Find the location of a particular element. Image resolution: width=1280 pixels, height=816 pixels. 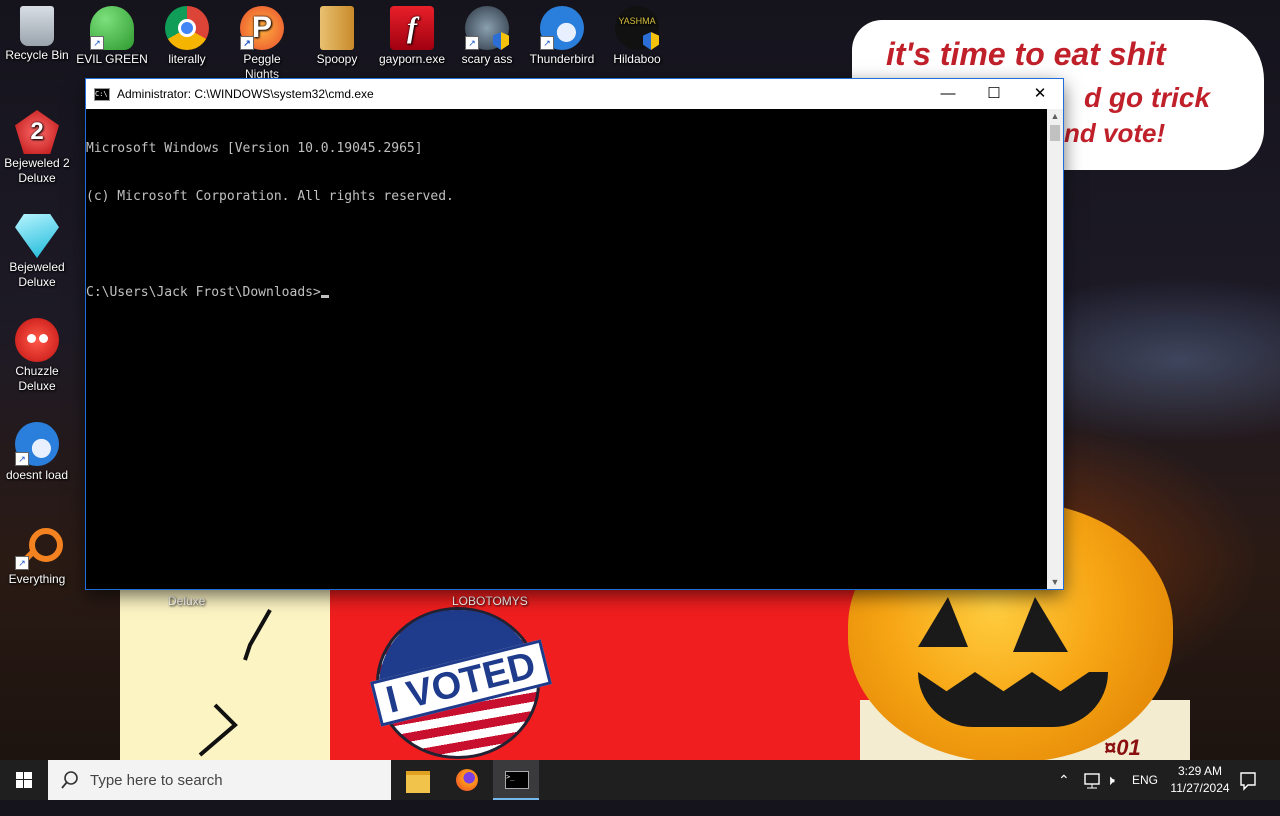

minimize-button: — is located at coordinates (948, 94).